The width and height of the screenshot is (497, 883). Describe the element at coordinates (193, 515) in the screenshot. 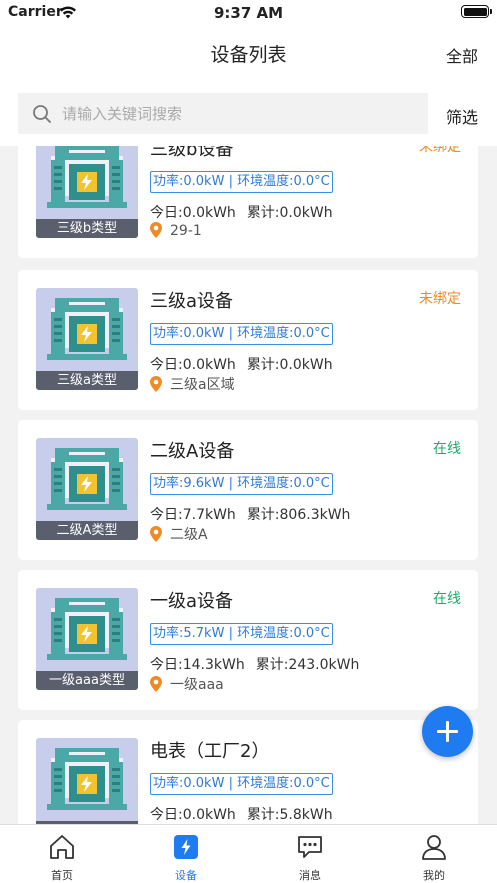

I see `today-energy: 今日:7.7kWh` at that location.